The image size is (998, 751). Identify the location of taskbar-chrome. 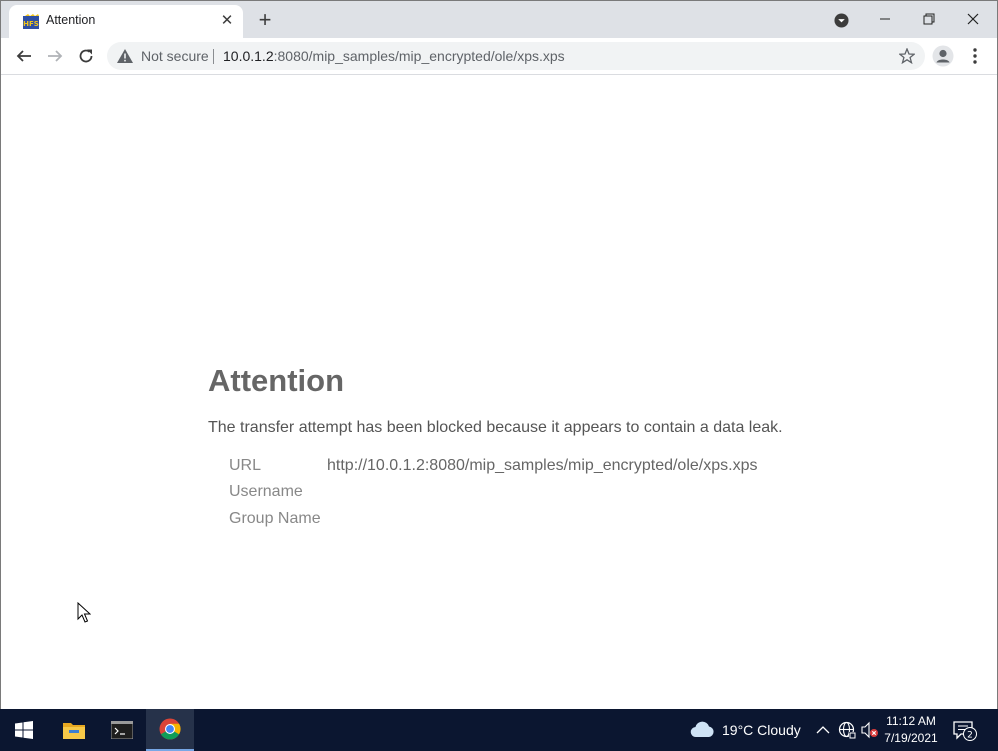
(170, 730).